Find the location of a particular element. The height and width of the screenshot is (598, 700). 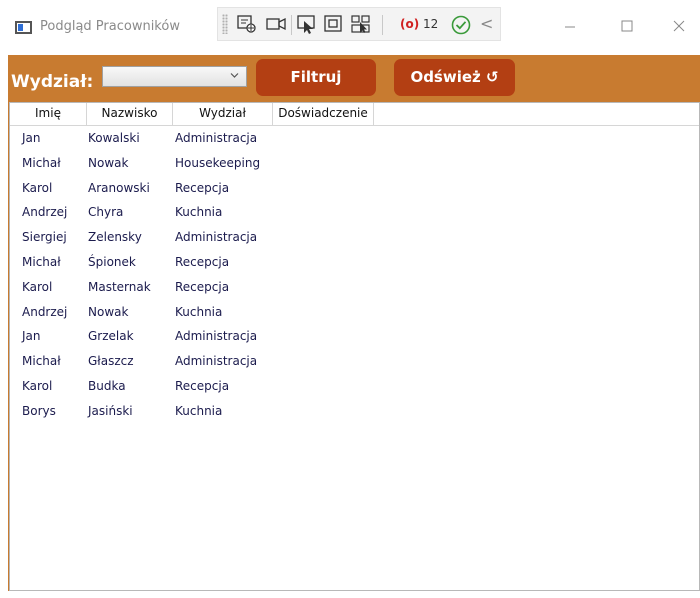

collapse-chevron-icon: < is located at coordinates (486, 24).